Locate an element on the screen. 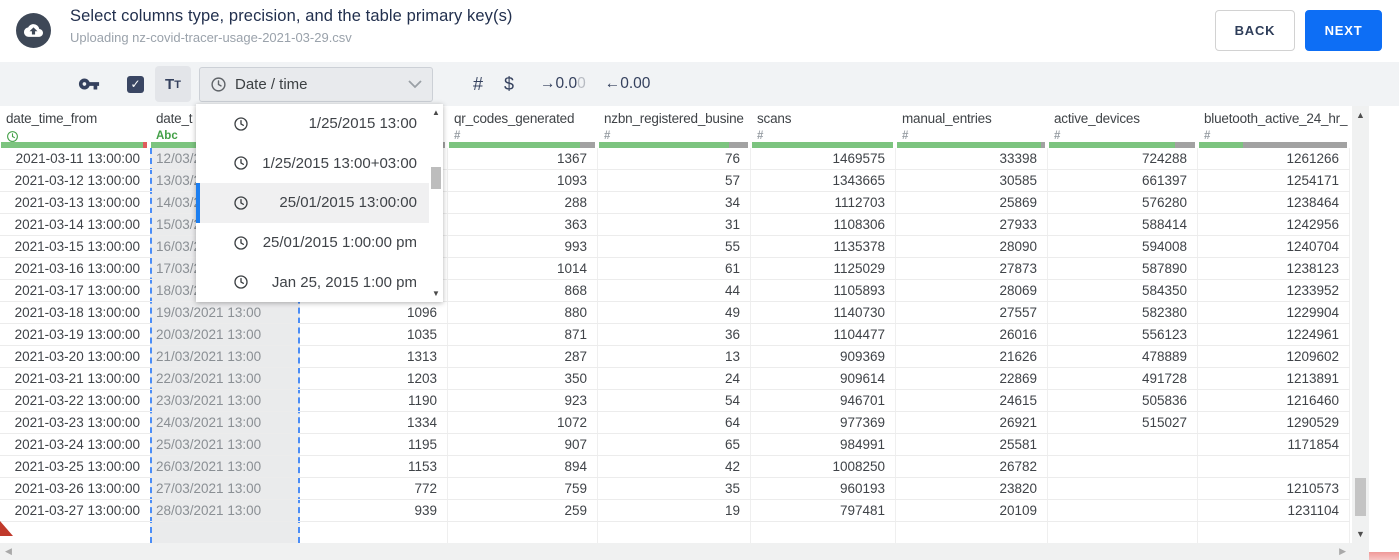  table-cell: 27557 is located at coordinates (972, 312).